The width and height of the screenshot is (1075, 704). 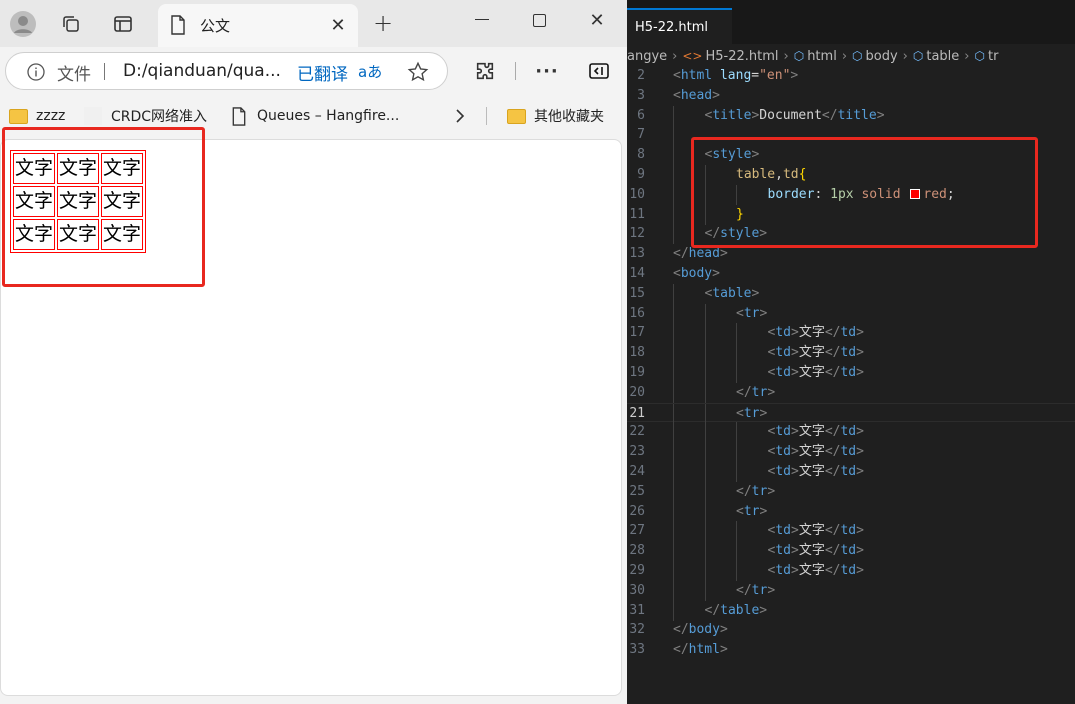 What do you see at coordinates (811, 372) in the screenshot?
I see `code-token: 文字` at bounding box center [811, 372].